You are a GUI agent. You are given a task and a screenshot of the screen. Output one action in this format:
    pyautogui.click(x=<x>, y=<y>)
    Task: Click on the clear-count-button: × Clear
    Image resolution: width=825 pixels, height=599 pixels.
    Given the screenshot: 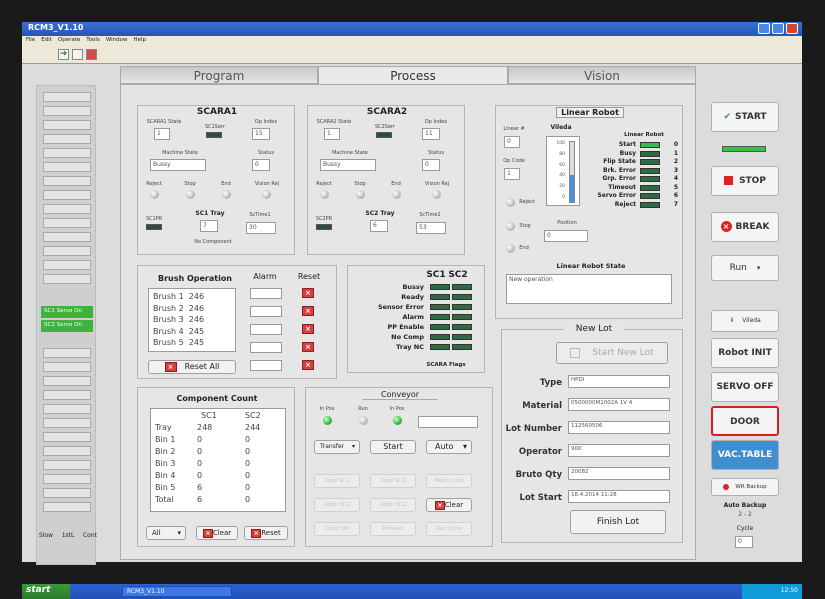 What is the action you would take?
    pyautogui.click(x=217, y=533)
    